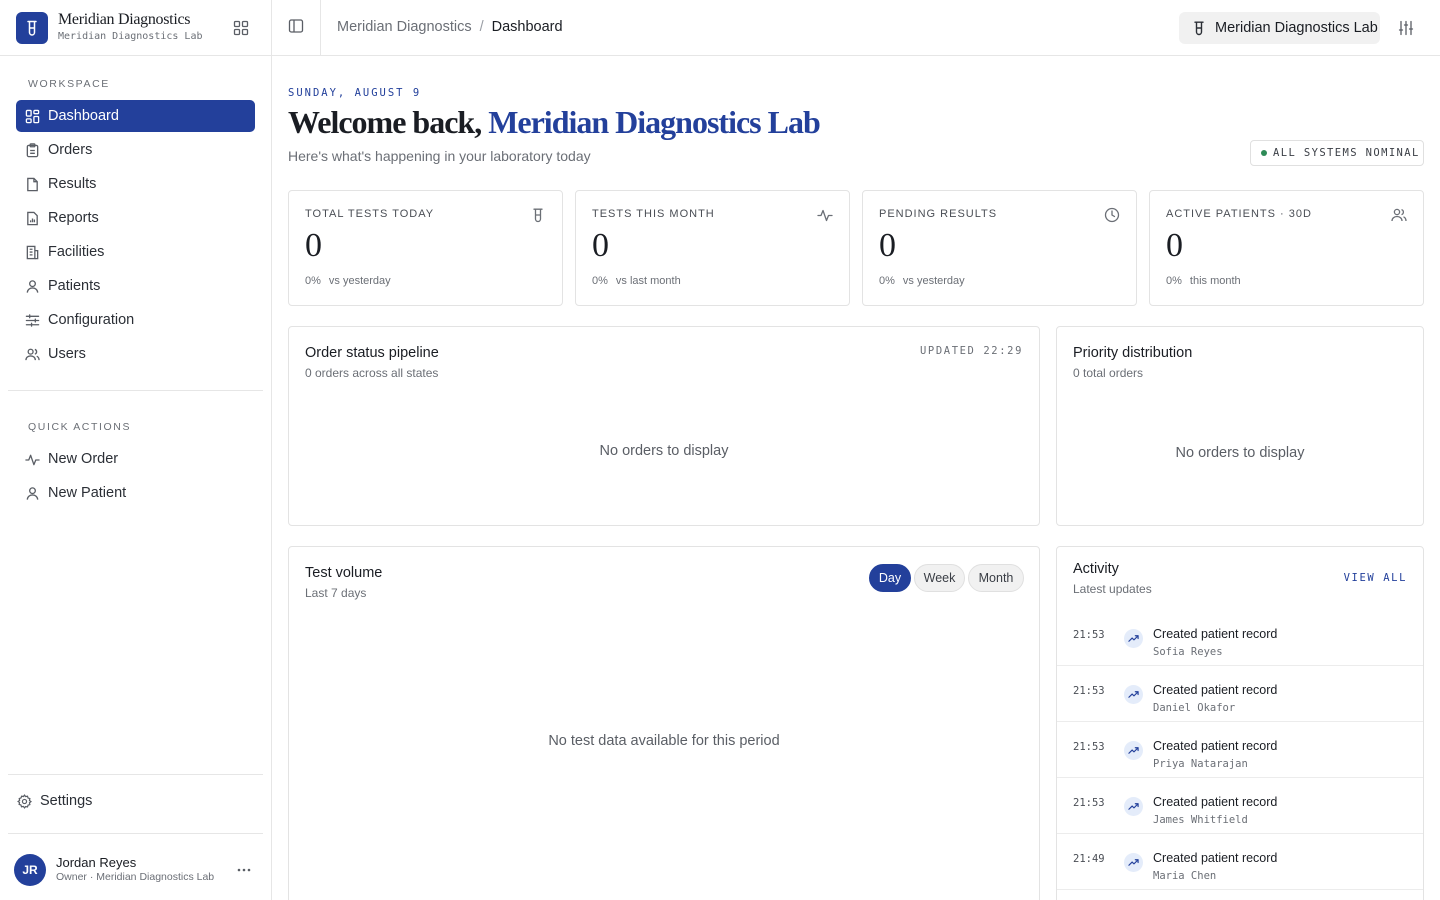 The height and width of the screenshot is (900, 1440). Describe the element at coordinates (135, 150) in the screenshot. I see `sidebar-item-orders: Orders` at that location.